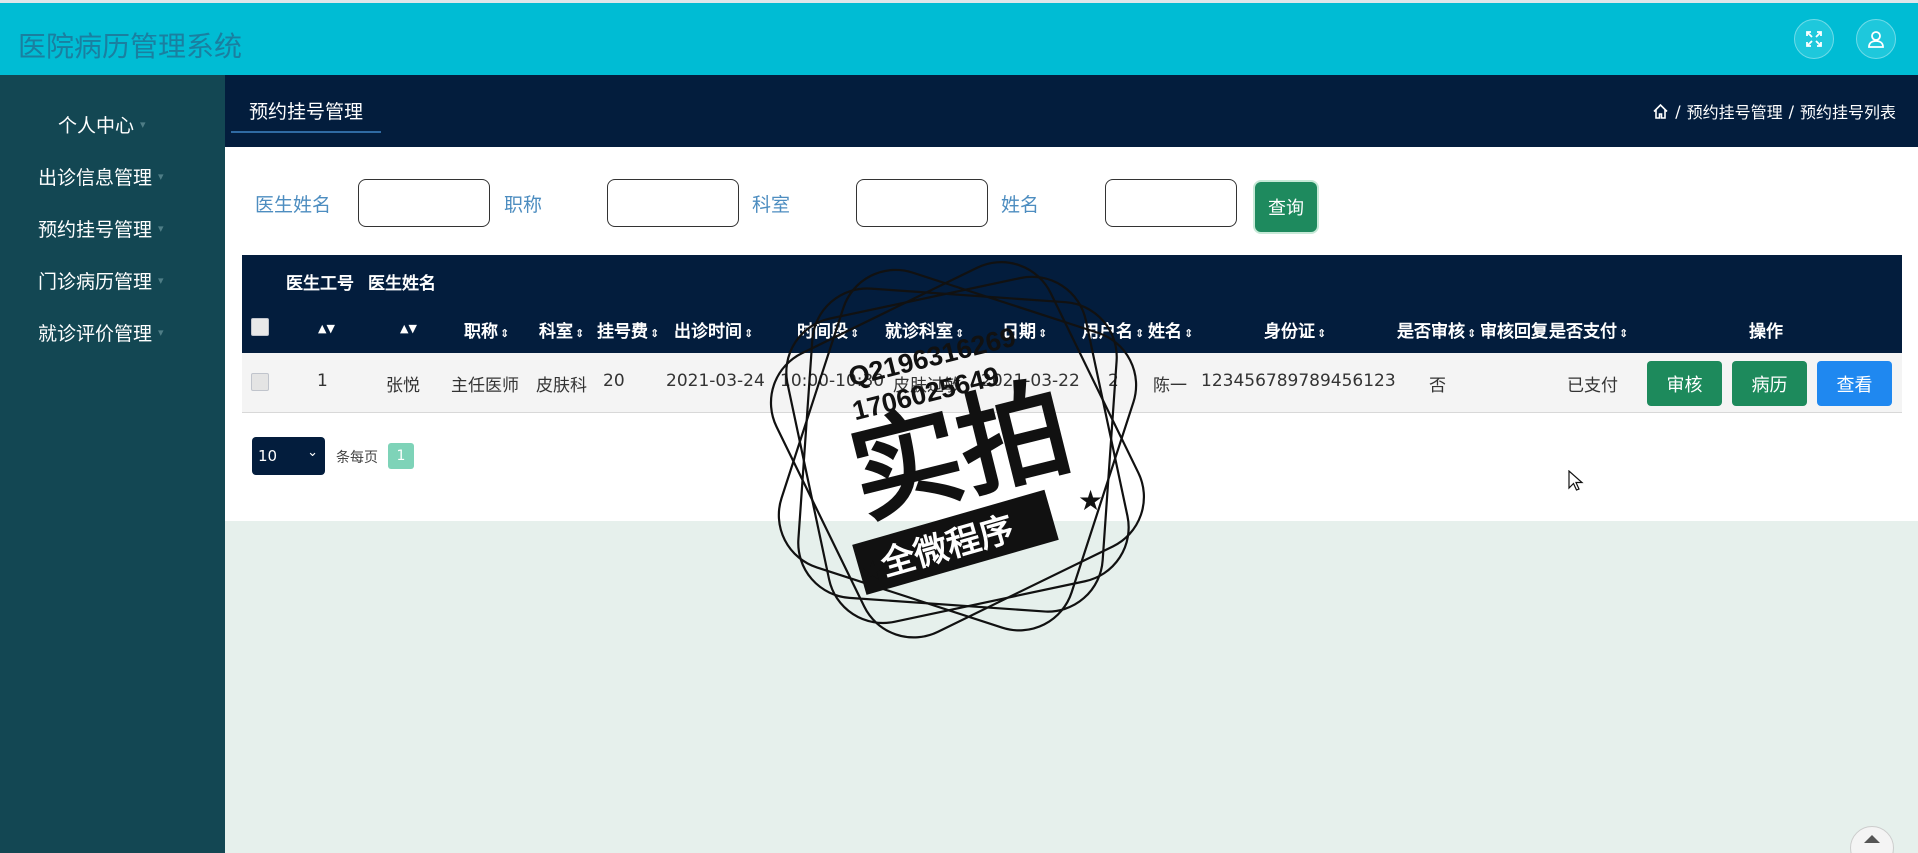 The width and height of the screenshot is (1918, 853). Describe the element at coordinates (561, 329) in the screenshot. I see `column-header-department: 科室 ⇕` at that location.